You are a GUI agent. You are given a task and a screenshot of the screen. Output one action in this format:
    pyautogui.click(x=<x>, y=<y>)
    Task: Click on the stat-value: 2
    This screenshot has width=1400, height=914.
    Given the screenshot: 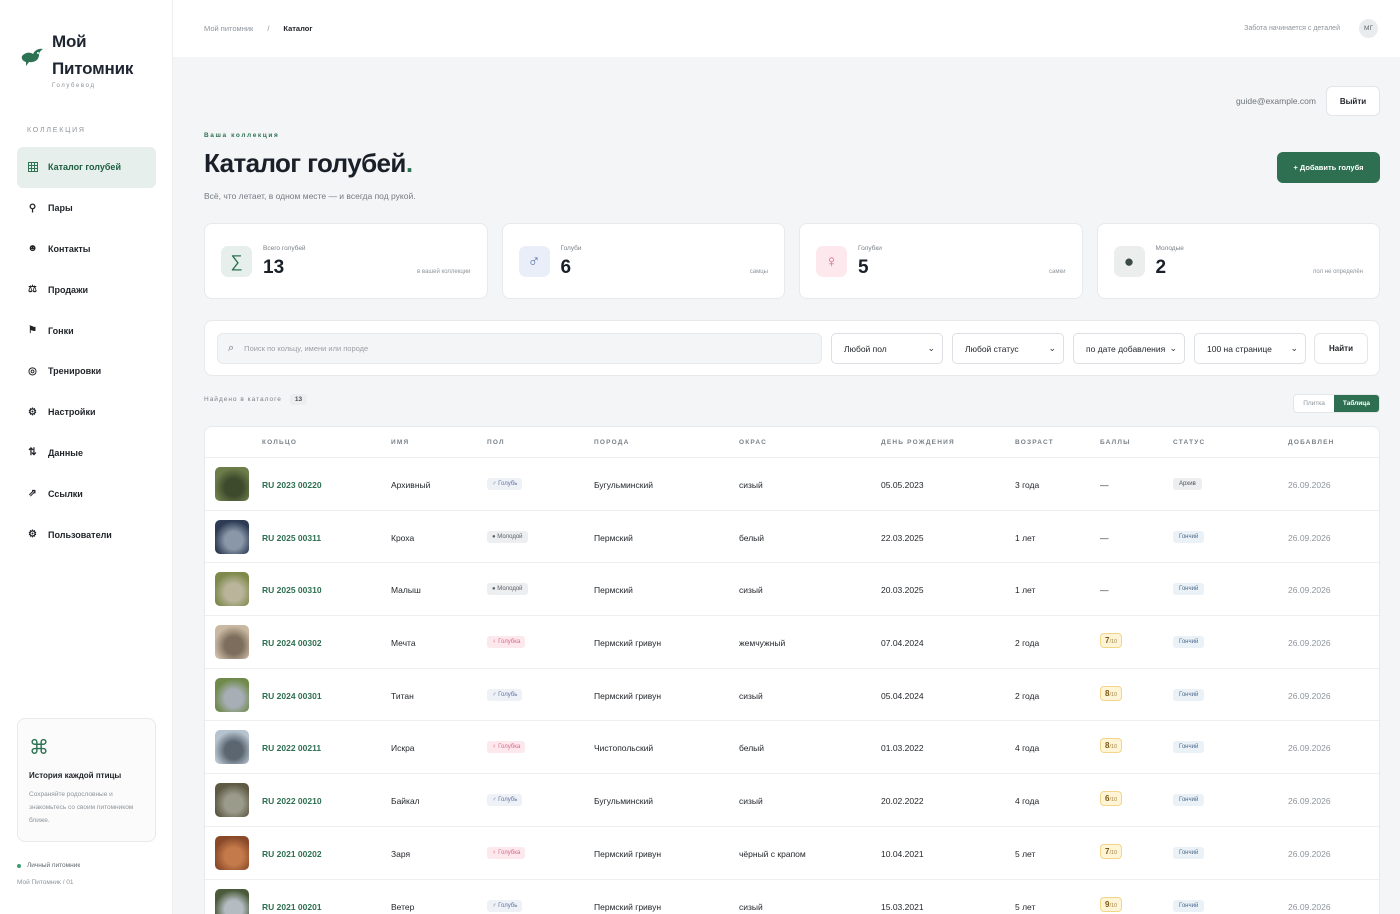 What is the action you would take?
    pyautogui.click(x=1161, y=267)
    